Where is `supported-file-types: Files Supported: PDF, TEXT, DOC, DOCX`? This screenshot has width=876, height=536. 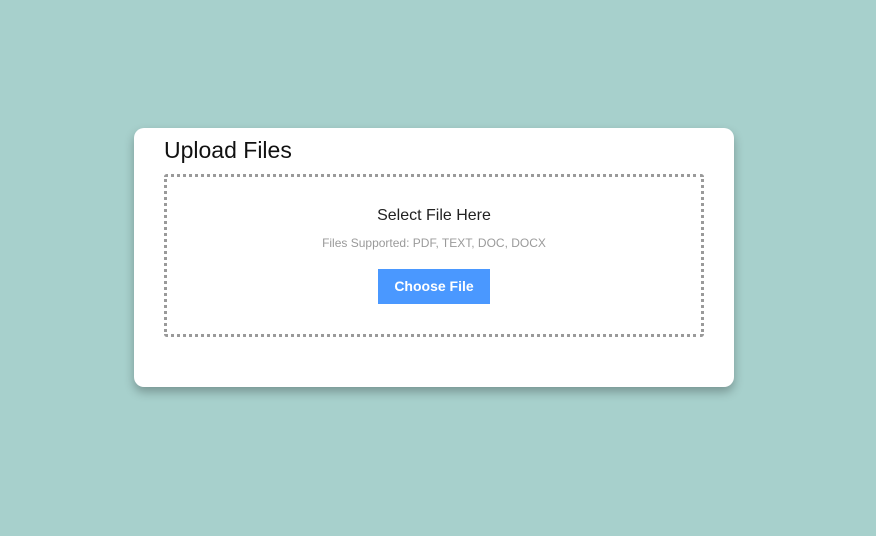 supported-file-types: Files Supported: PDF, TEXT, DOC, DOCX is located at coordinates (434, 243).